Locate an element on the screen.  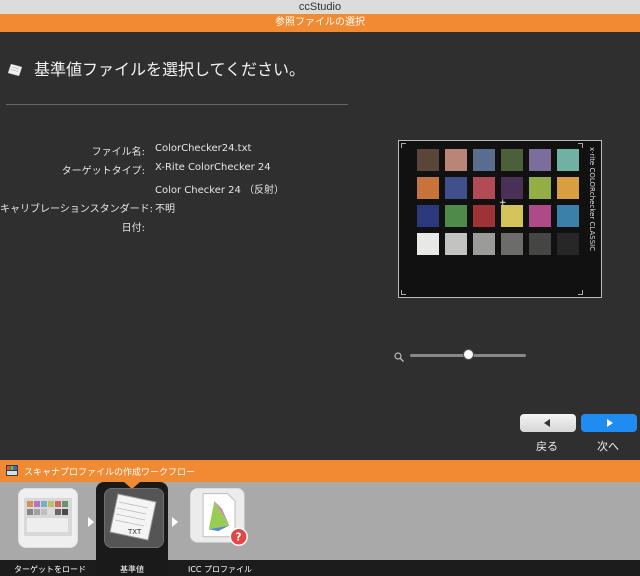
scanner-icon is located at coordinates (12, 470).